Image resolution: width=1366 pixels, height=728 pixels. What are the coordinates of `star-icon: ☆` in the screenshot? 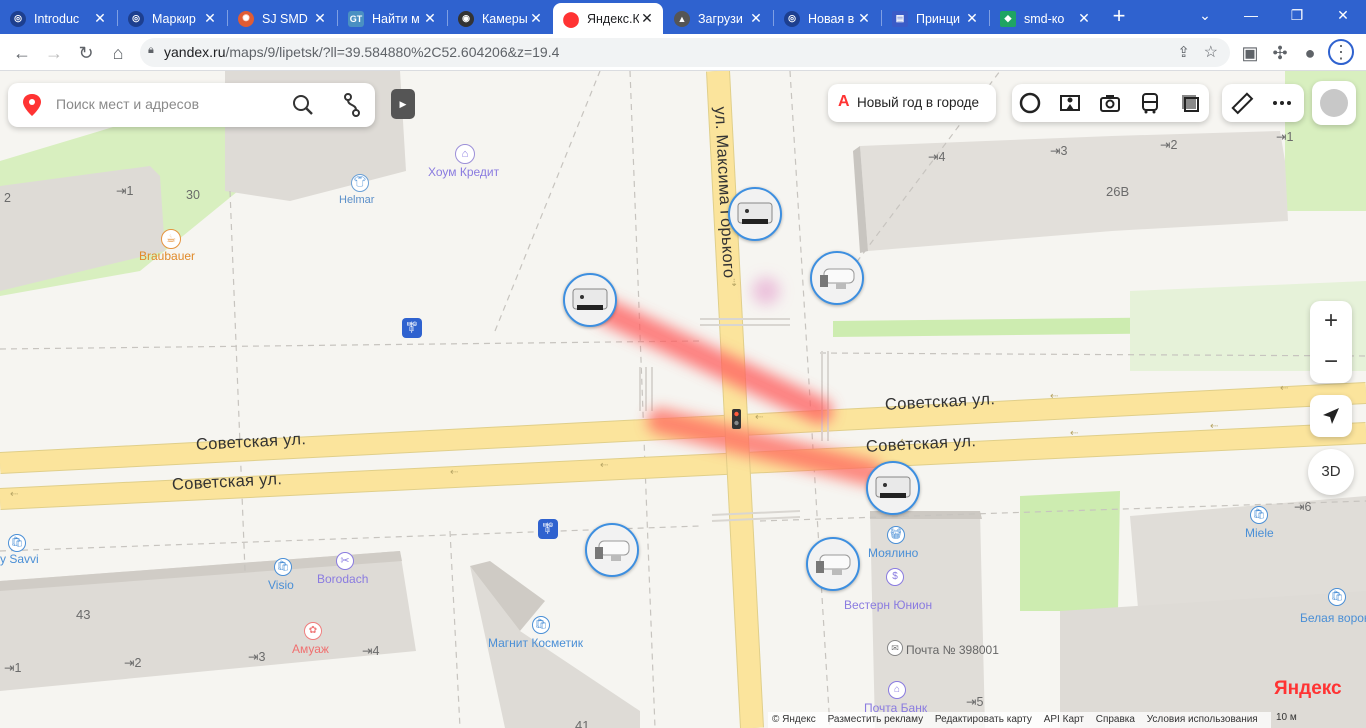 It's located at (1211, 52).